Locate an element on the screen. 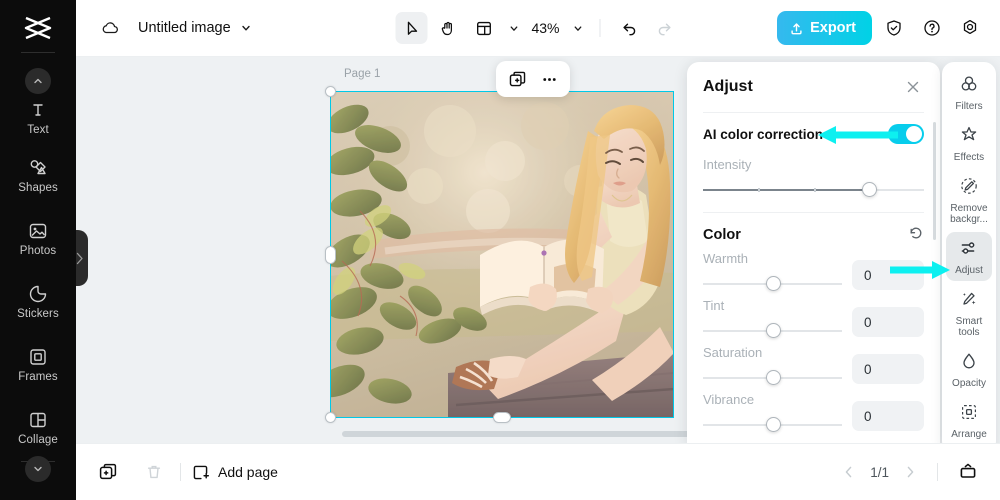 This screenshot has width=1000, height=500. right-tool-rail: Filters Effects Remove backgr... Adjust is located at coordinates (969, 257).